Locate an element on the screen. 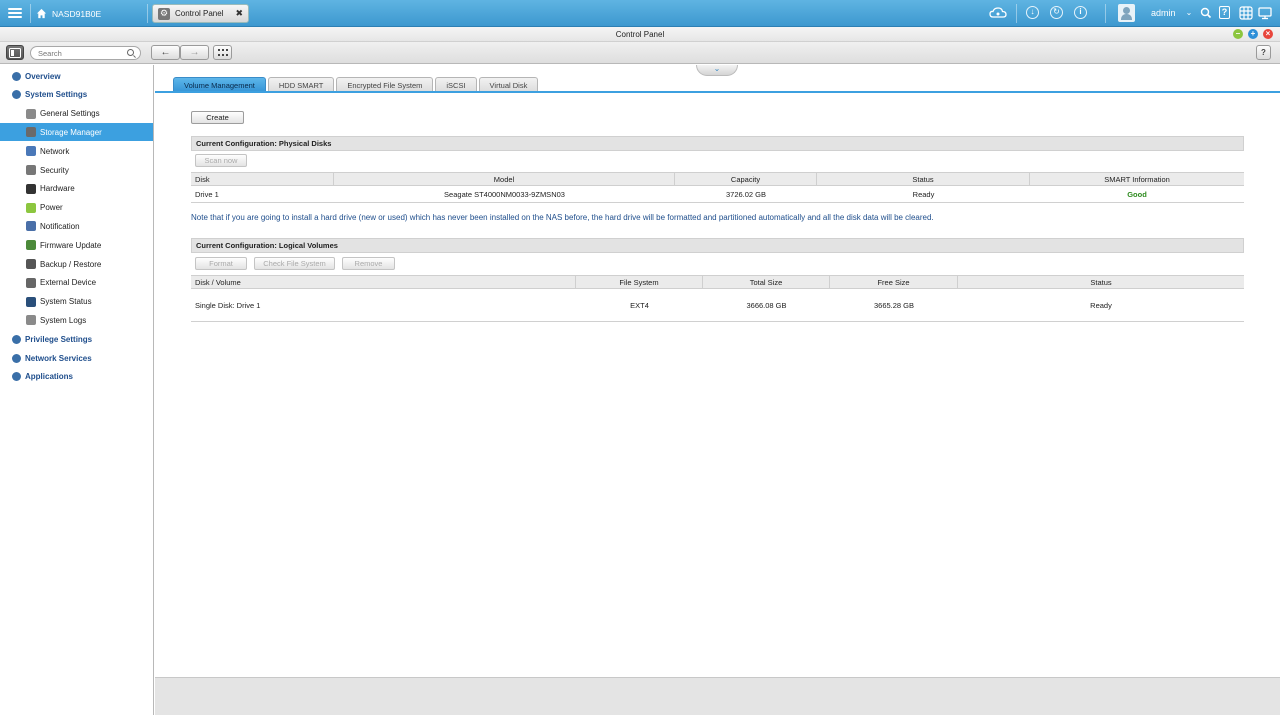  column-header: Disk / Volume is located at coordinates (383, 282).